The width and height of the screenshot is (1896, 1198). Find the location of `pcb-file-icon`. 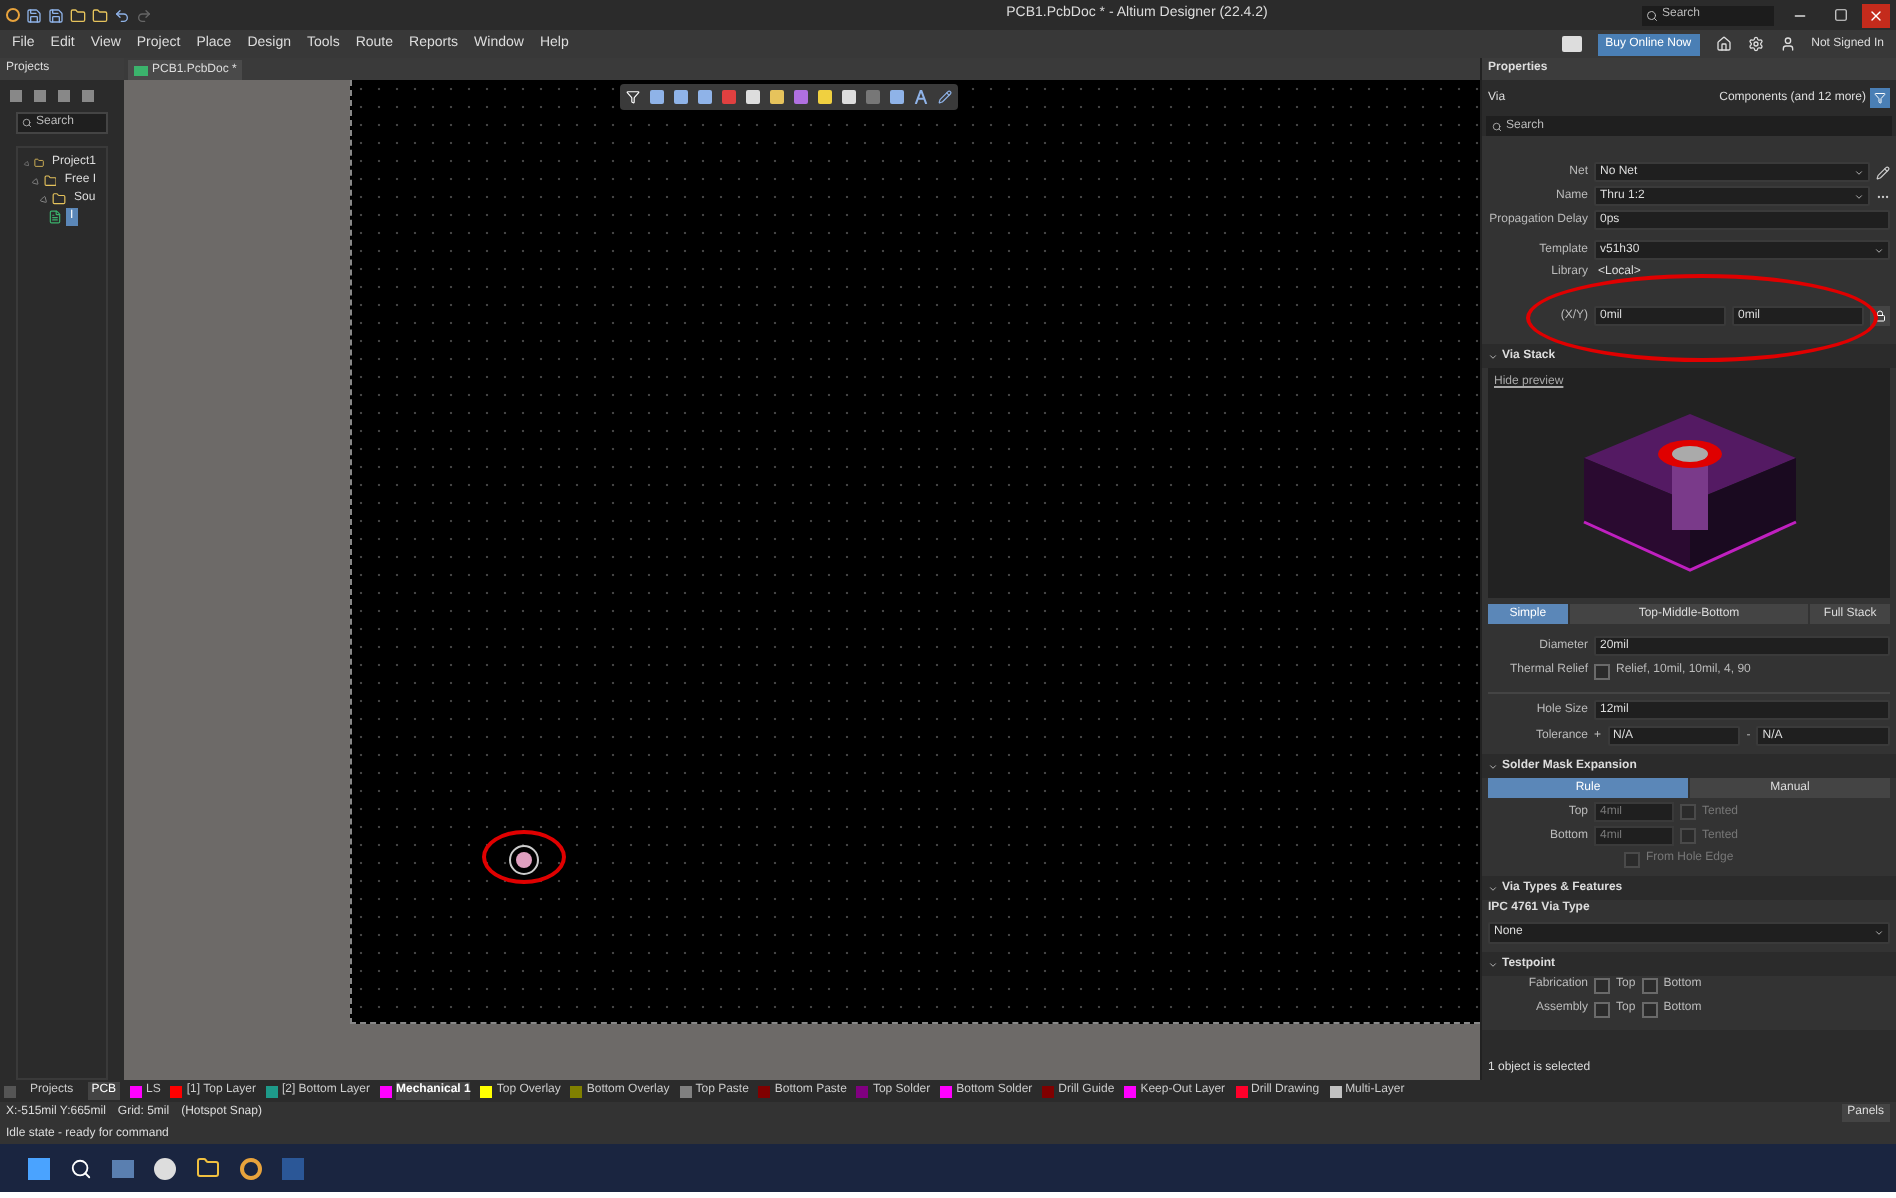

pcb-file-icon is located at coordinates (55, 217).